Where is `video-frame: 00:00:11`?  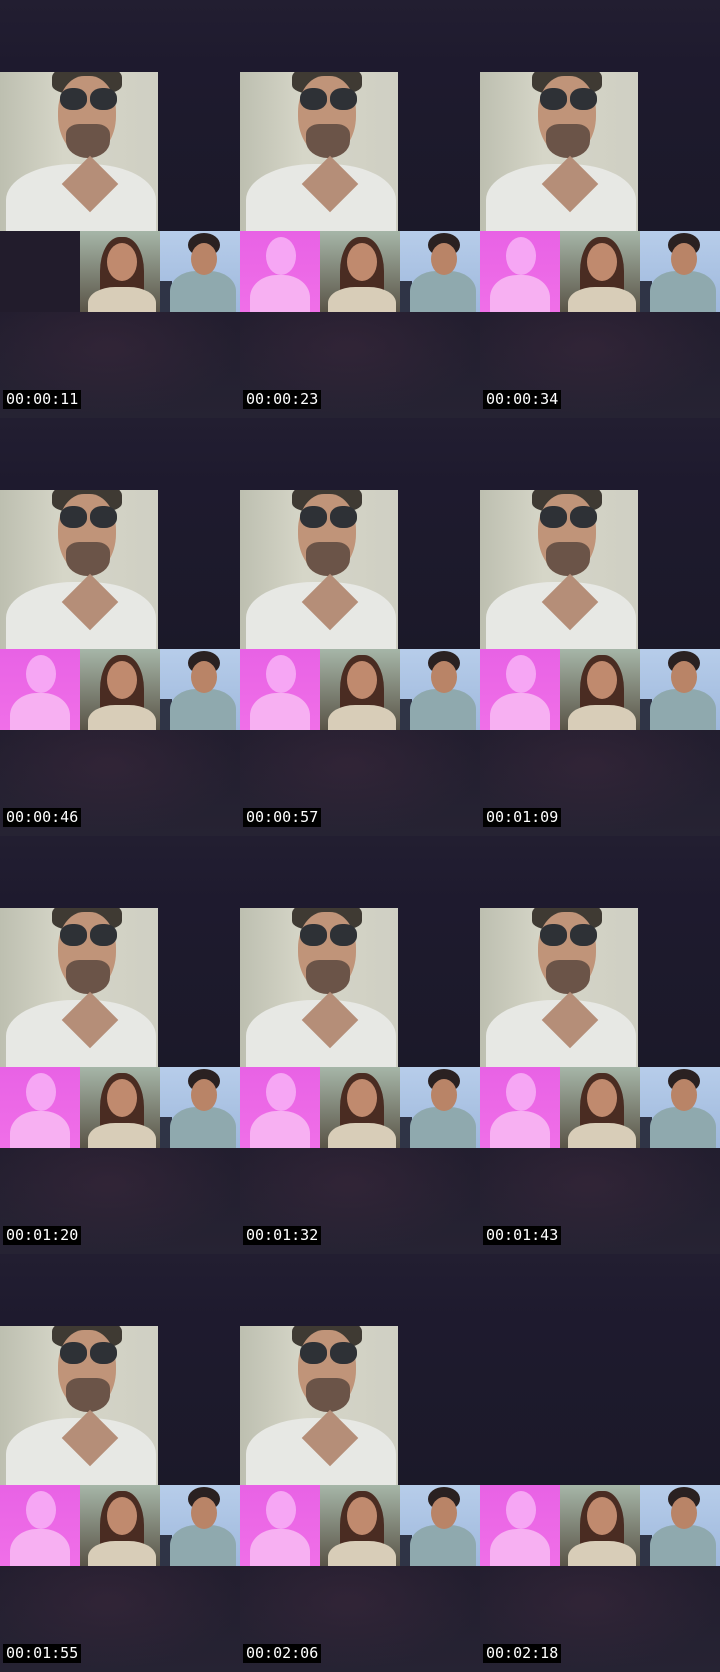 video-frame: 00:00:11 is located at coordinates (120, 209).